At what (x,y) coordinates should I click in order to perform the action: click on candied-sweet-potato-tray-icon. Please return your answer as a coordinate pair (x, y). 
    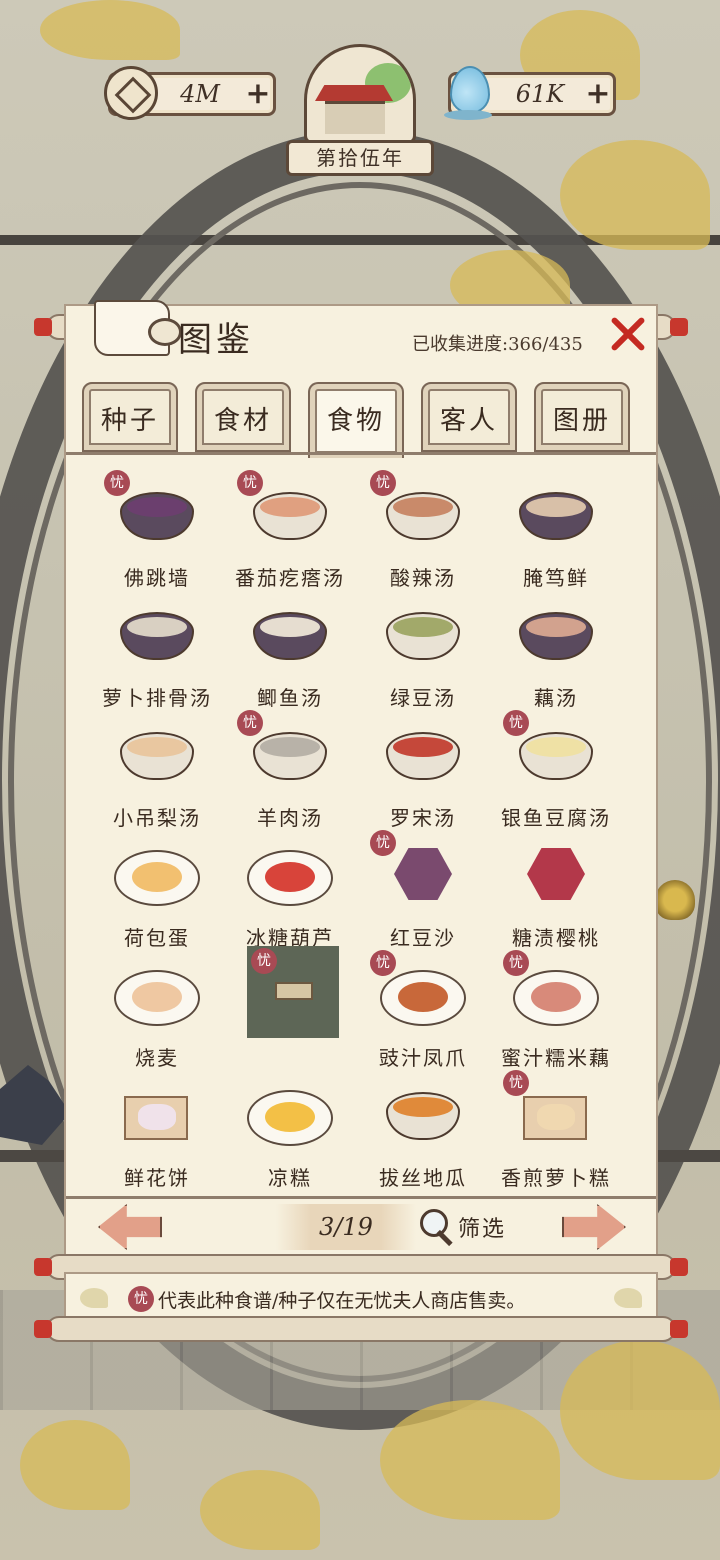
    Looking at the image, I should click on (423, 1110).